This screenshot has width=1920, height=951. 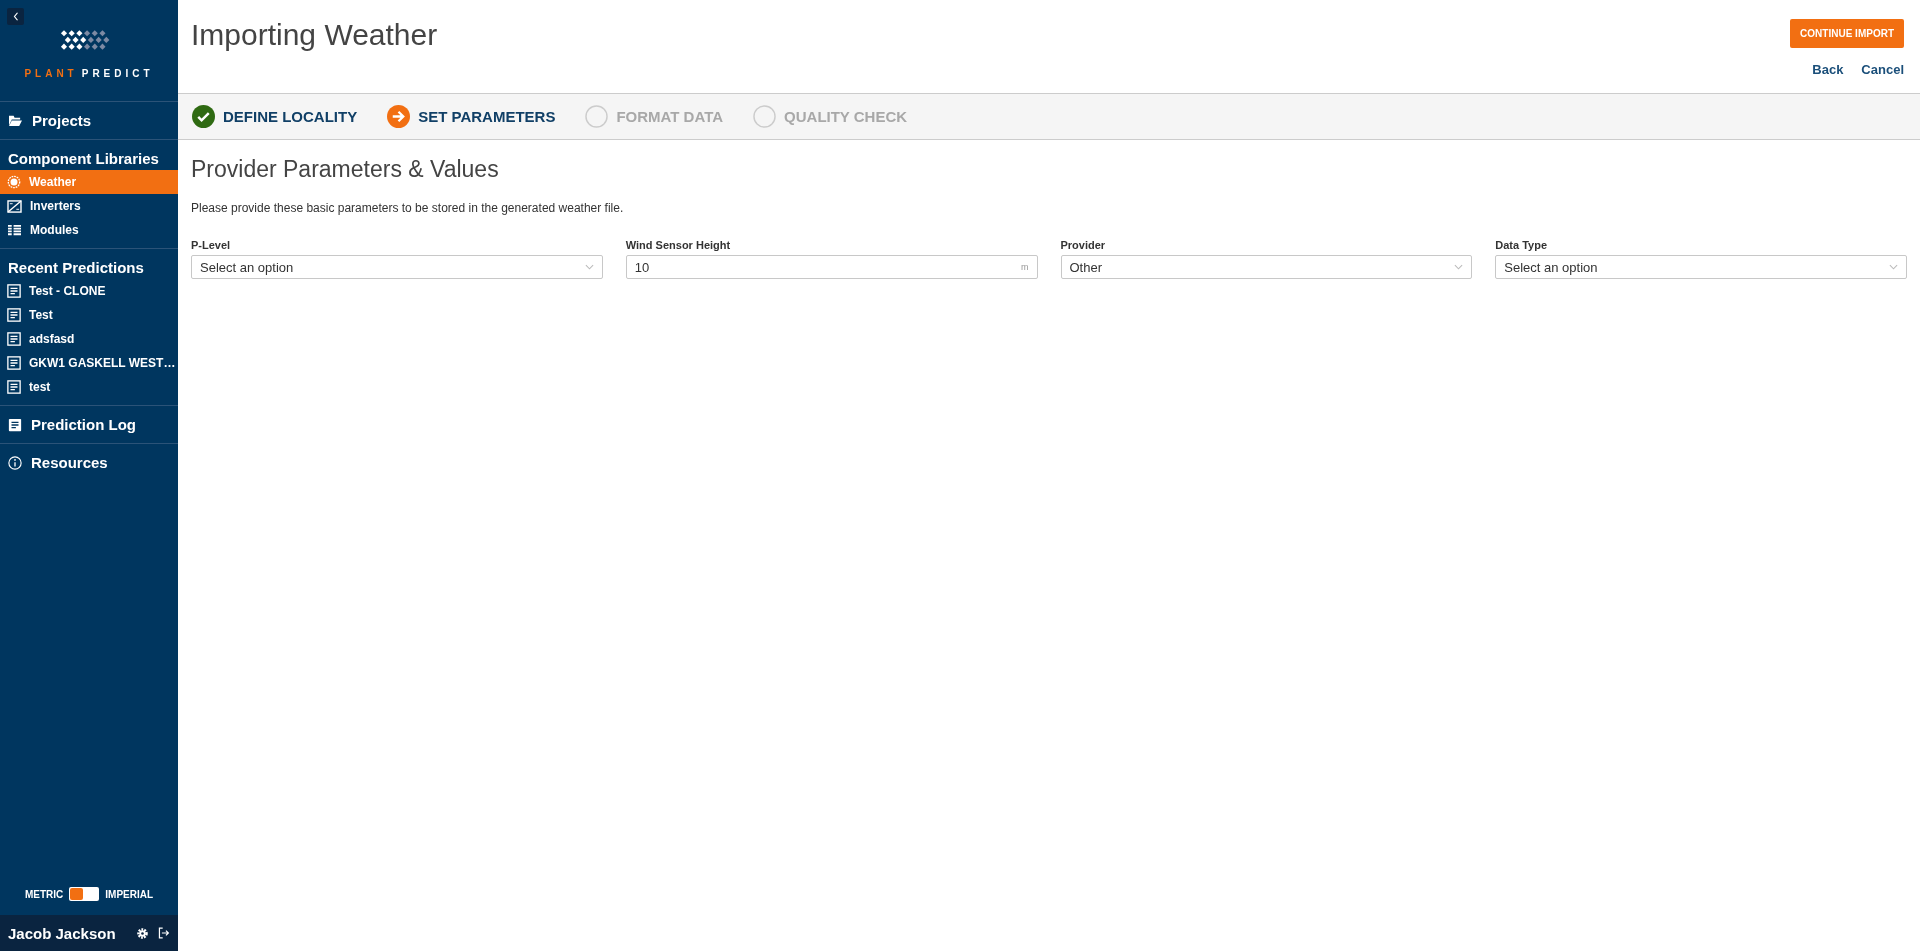 What do you see at coordinates (15, 424) in the screenshot?
I see `log-icon` at bounding box center [15, 424].